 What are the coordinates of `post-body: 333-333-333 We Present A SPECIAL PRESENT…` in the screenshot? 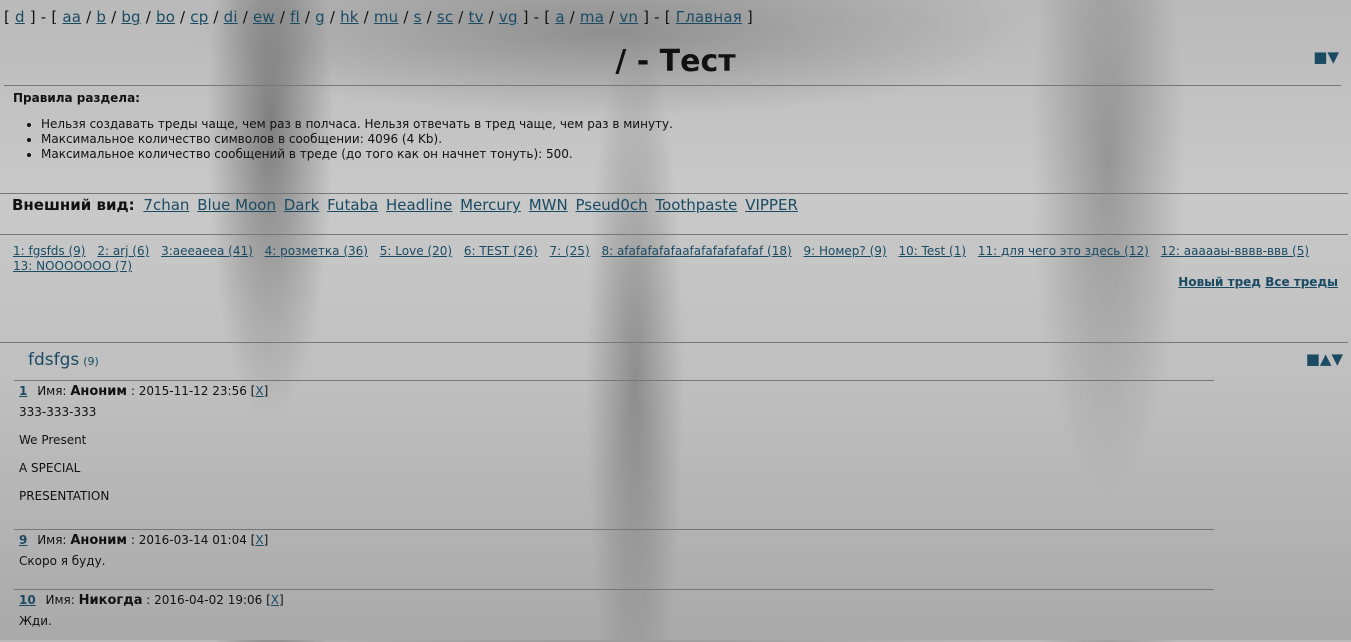 It's located at (64, 461).